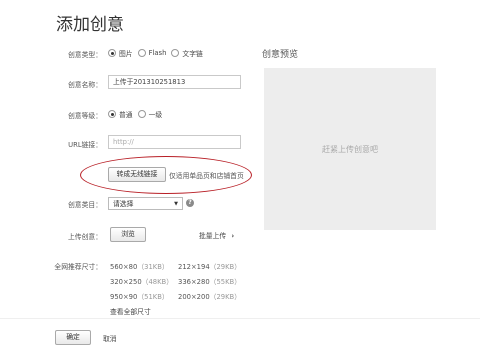 This screenshot has width=480, height=360. I want to click on batch-upload-link: 批量上传 ›, so click(216, 235).